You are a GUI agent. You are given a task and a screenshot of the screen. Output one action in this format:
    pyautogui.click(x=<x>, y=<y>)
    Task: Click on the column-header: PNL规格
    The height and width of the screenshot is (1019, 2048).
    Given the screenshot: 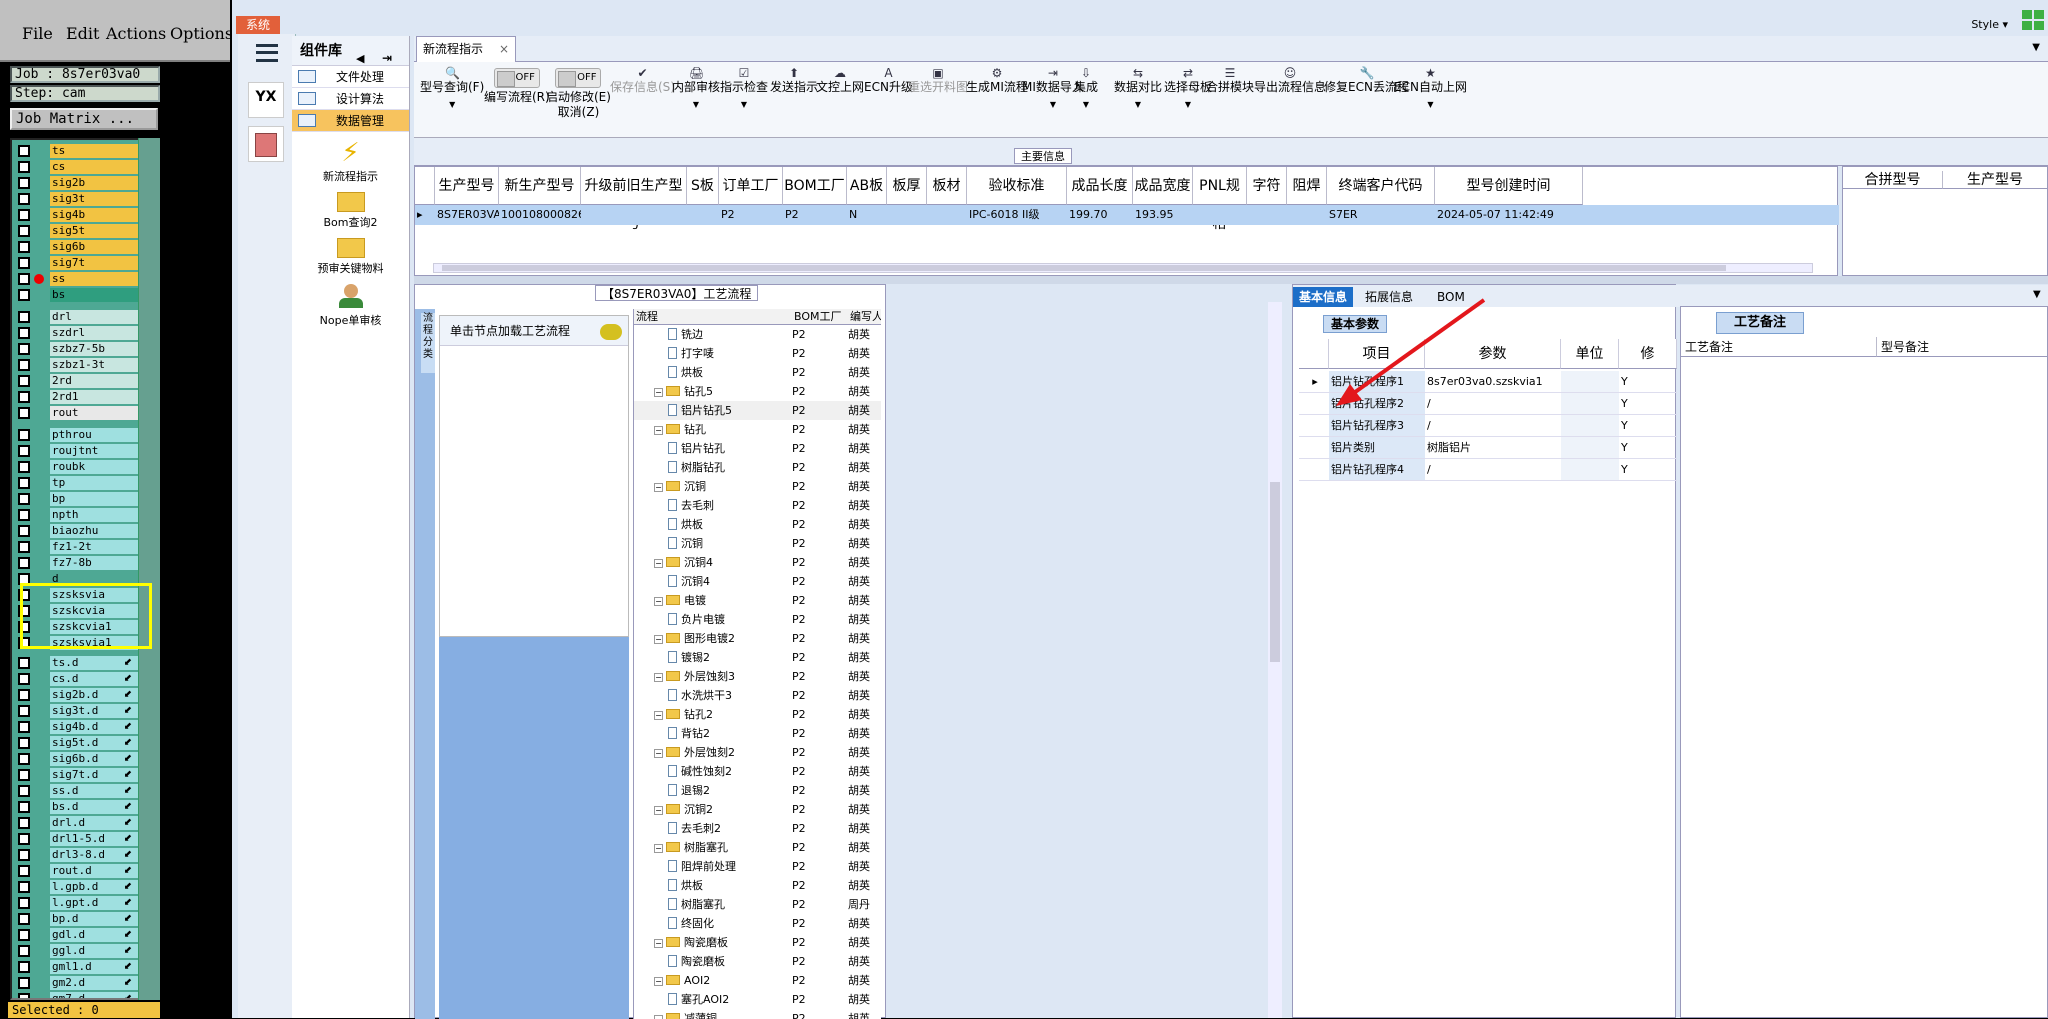 What is the action you would take?
    pyautogui.click(x=1220, y=199)
    